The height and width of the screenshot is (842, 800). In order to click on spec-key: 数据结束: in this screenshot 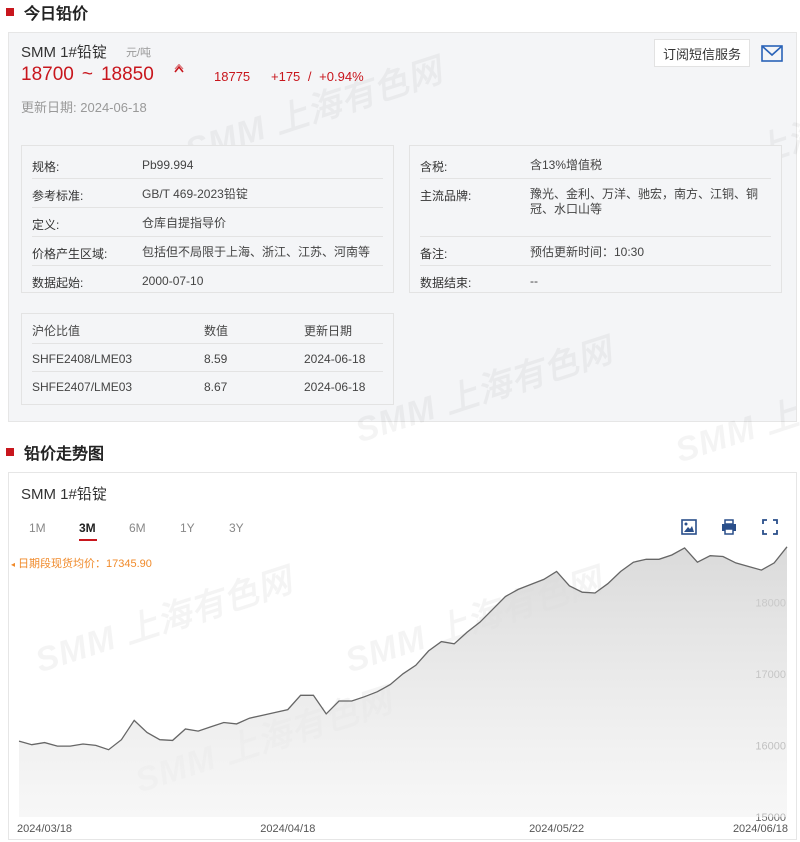, I will do `click(446, 283)`.